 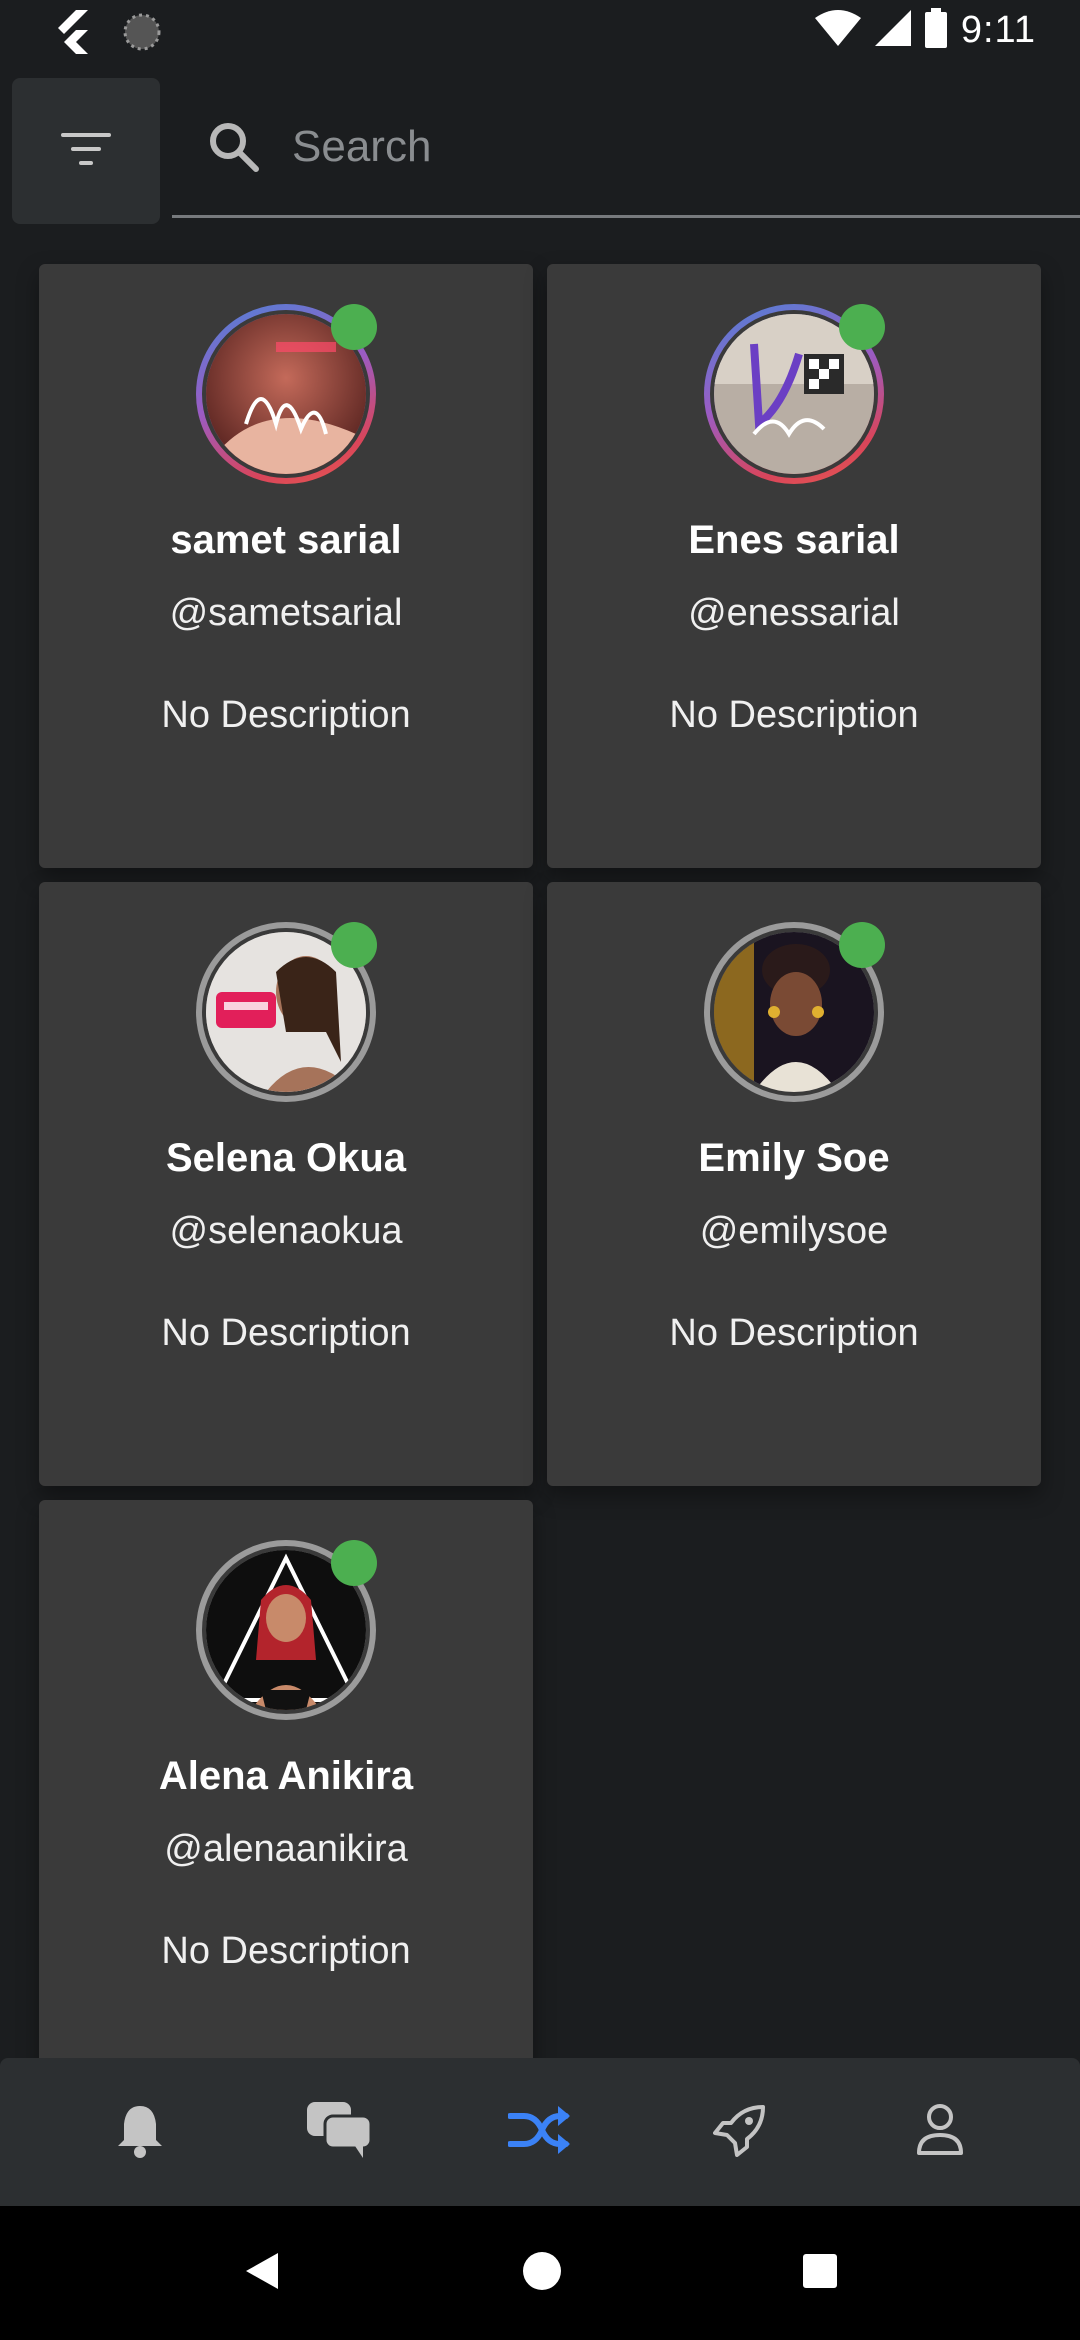 I want to click on nav-notifications, so click(x=140, y=2132).